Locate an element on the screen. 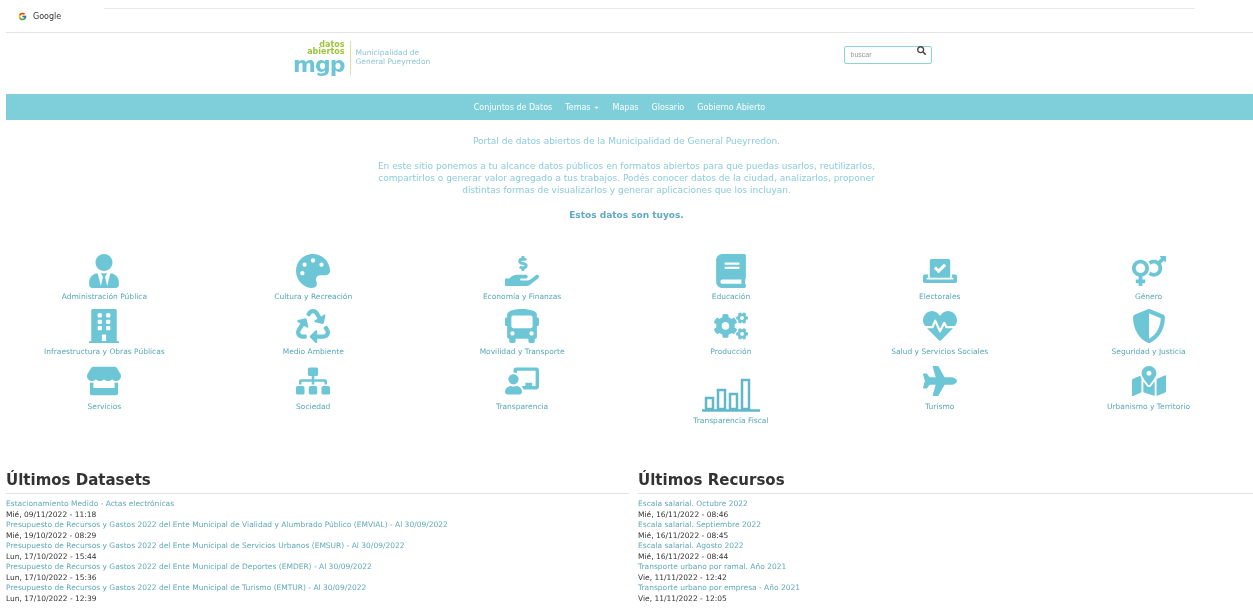 This screenshot has width=1253, height=610. nav-link: Conjuntos de Datos is located at coordinates (513, 107).